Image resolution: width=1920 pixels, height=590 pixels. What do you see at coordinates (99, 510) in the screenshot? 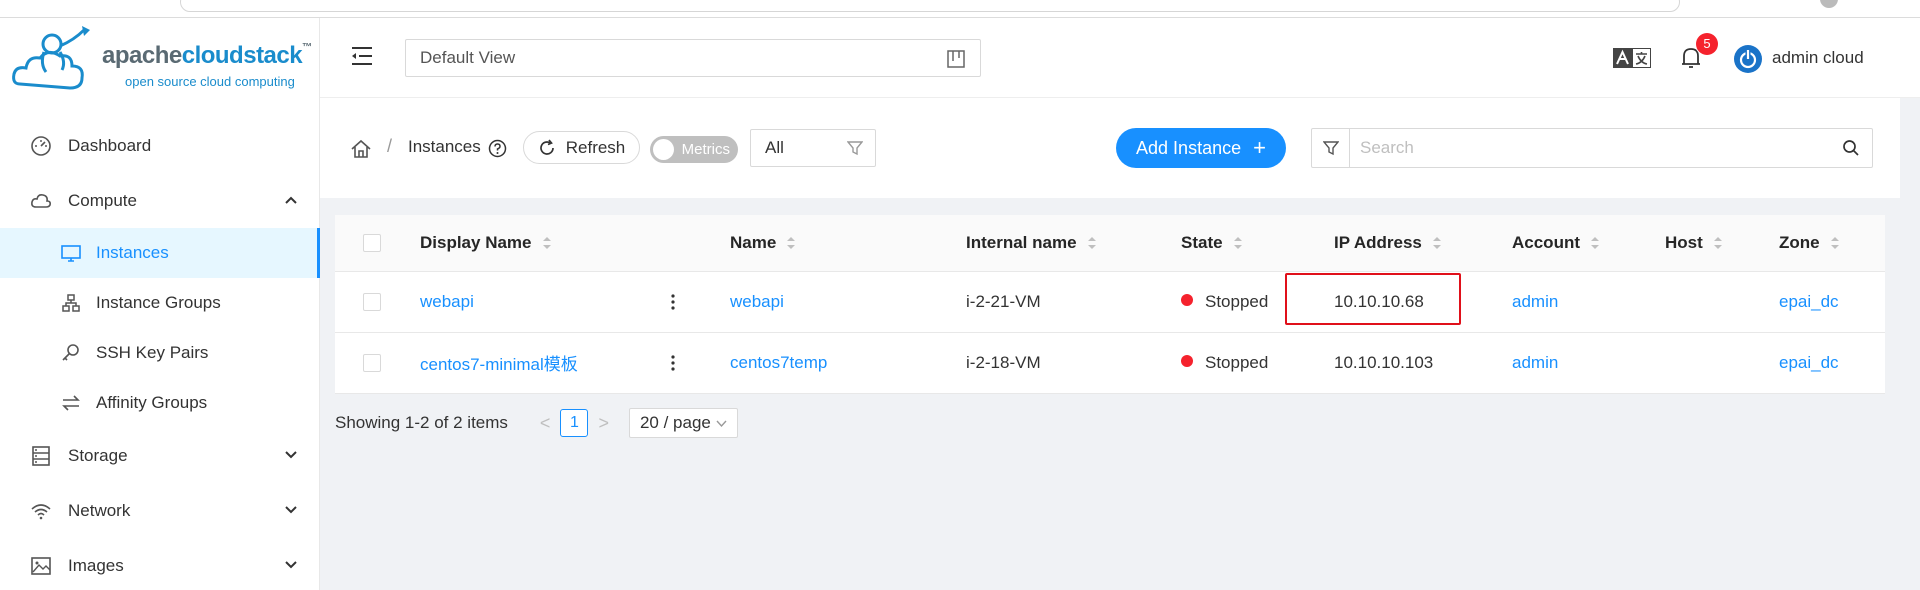
I see `sidebar-item-label: Network` at bounding box center [99, 510].